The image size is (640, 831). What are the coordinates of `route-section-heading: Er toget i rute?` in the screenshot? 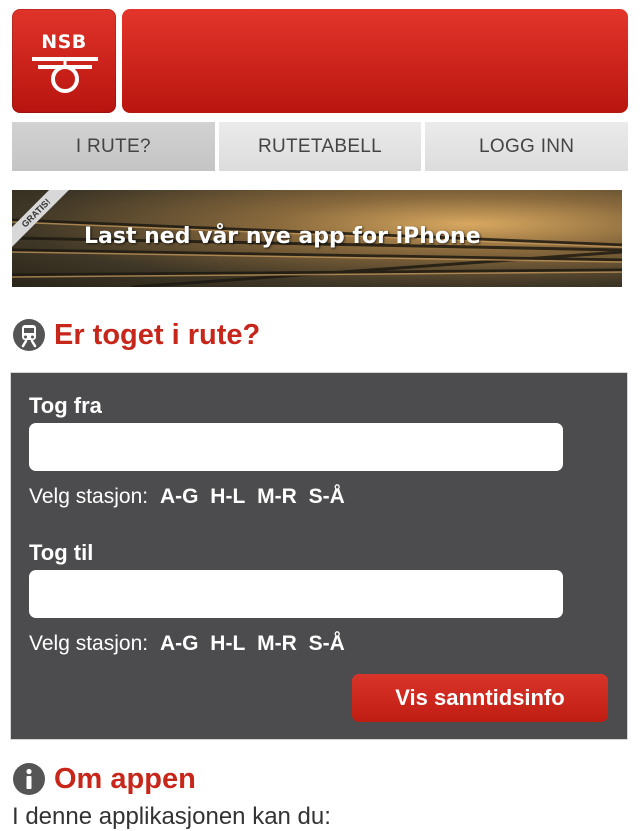 It's located at (136, 335).